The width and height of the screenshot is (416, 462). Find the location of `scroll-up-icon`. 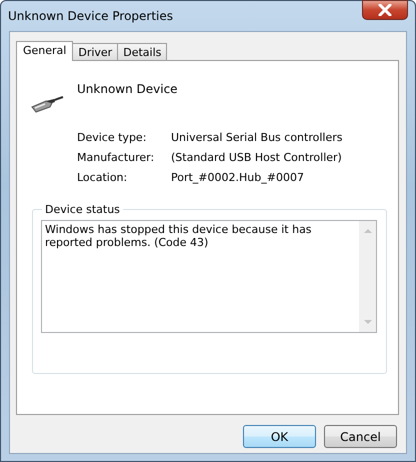

scroll-up-icon is located at coordinates (368, 230).